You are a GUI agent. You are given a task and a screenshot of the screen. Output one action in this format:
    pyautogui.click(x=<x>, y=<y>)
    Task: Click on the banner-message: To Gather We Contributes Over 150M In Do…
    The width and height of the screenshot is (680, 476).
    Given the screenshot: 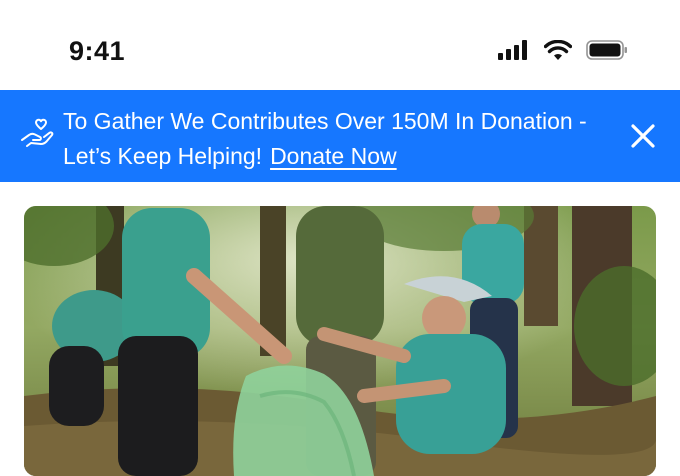 What is the action you would take?
    pyautogui.click(x=343, y=139)
    